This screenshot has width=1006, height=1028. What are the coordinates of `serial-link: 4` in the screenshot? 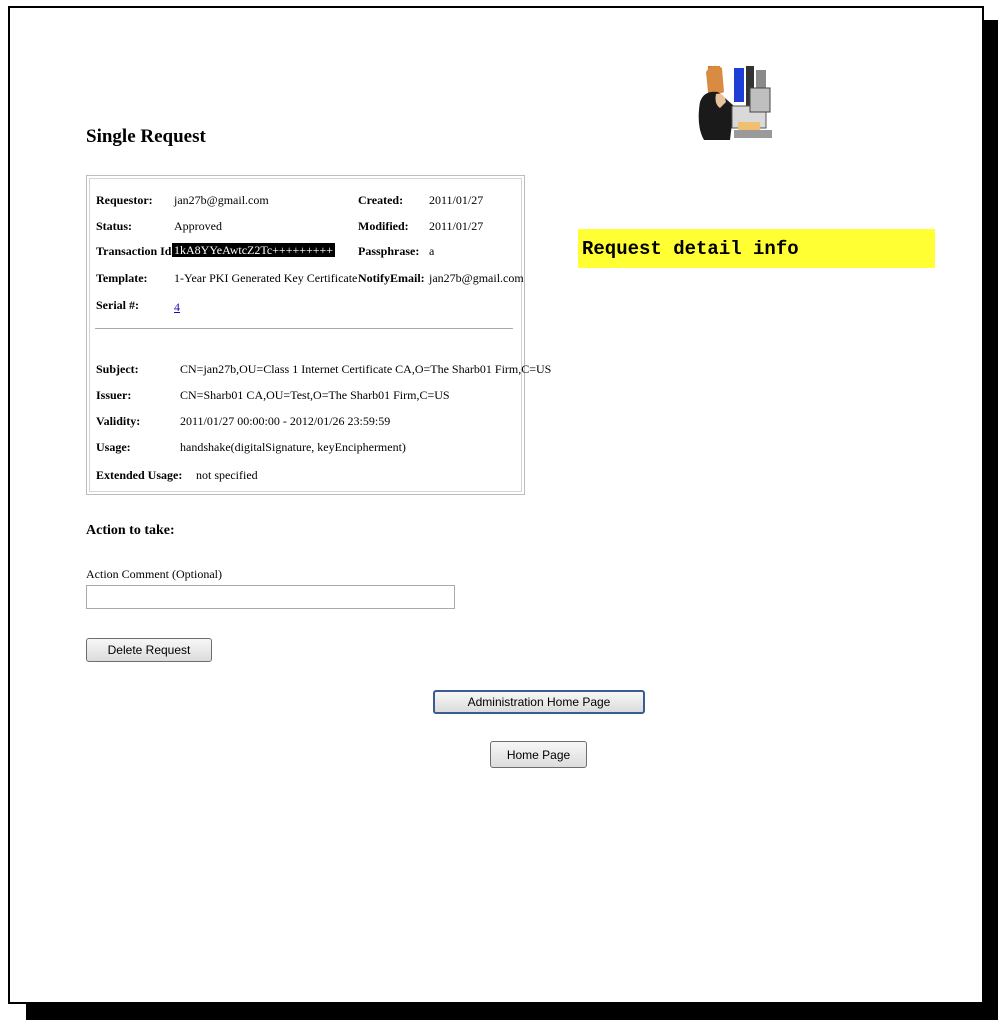 It's located at (177, 307).